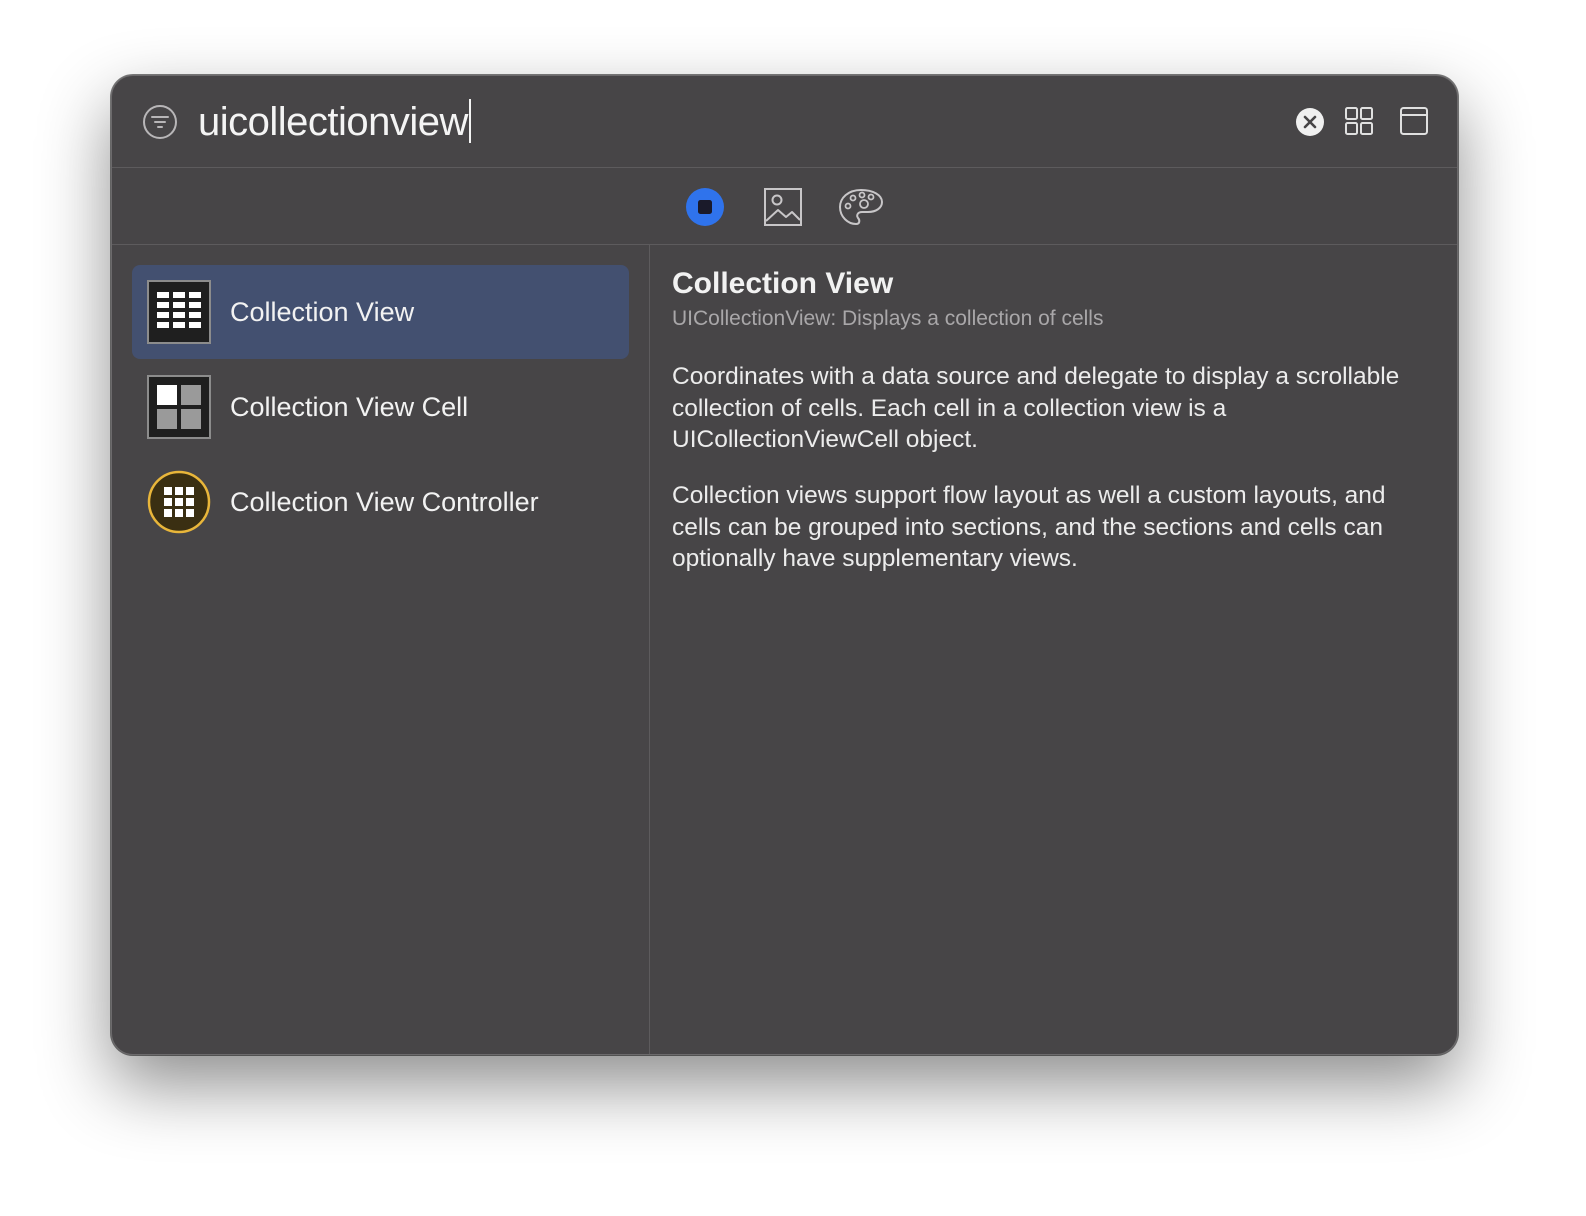 This screenshot has height=1216, width=1586. What do you see at coordinates (469, 121) in the screenshot?
I see `text-caret` at bounding box center [469, 121].